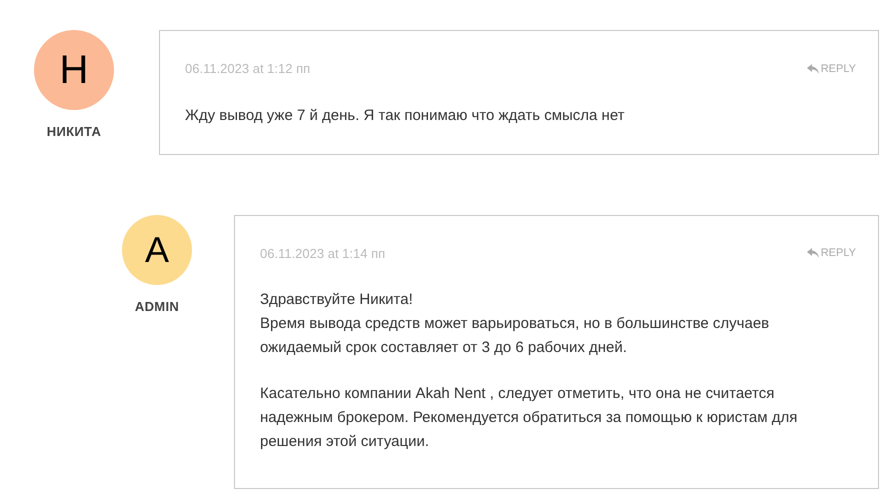 This screenshot has height=503, width=894. What do you see at coordinates (74, 132) in the screenshot?
I see `author-name: НИКИТА` at bounding box center [74, 132].